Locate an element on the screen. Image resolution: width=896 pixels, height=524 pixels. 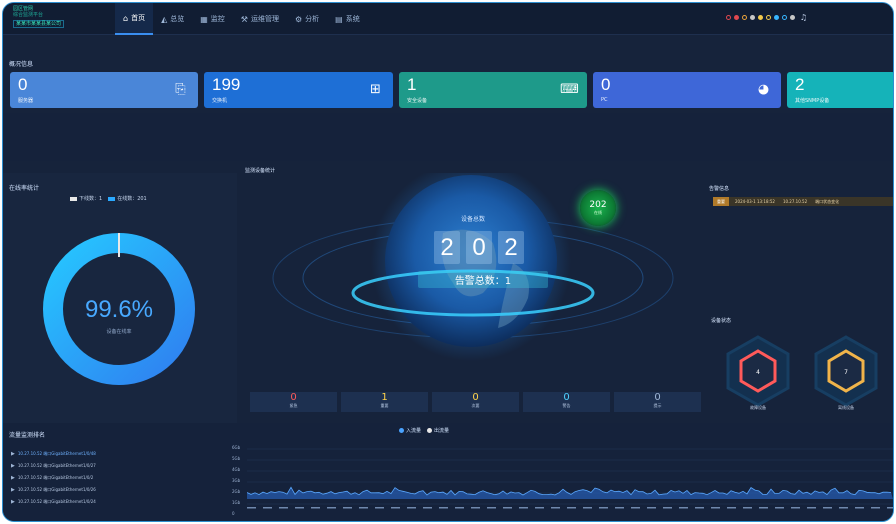
y-tick: 0 is located at coordinates (233, 513).